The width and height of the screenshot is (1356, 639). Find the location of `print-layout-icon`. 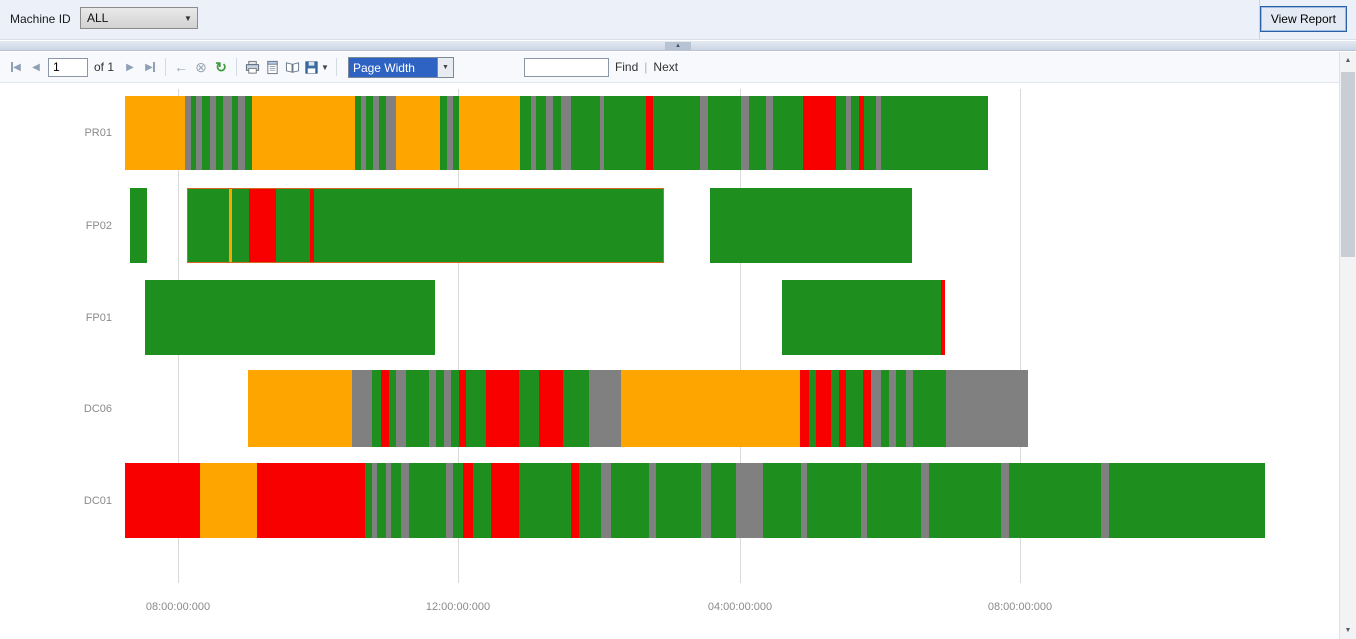

print-layout-icon is located at coordinates (272, 67).